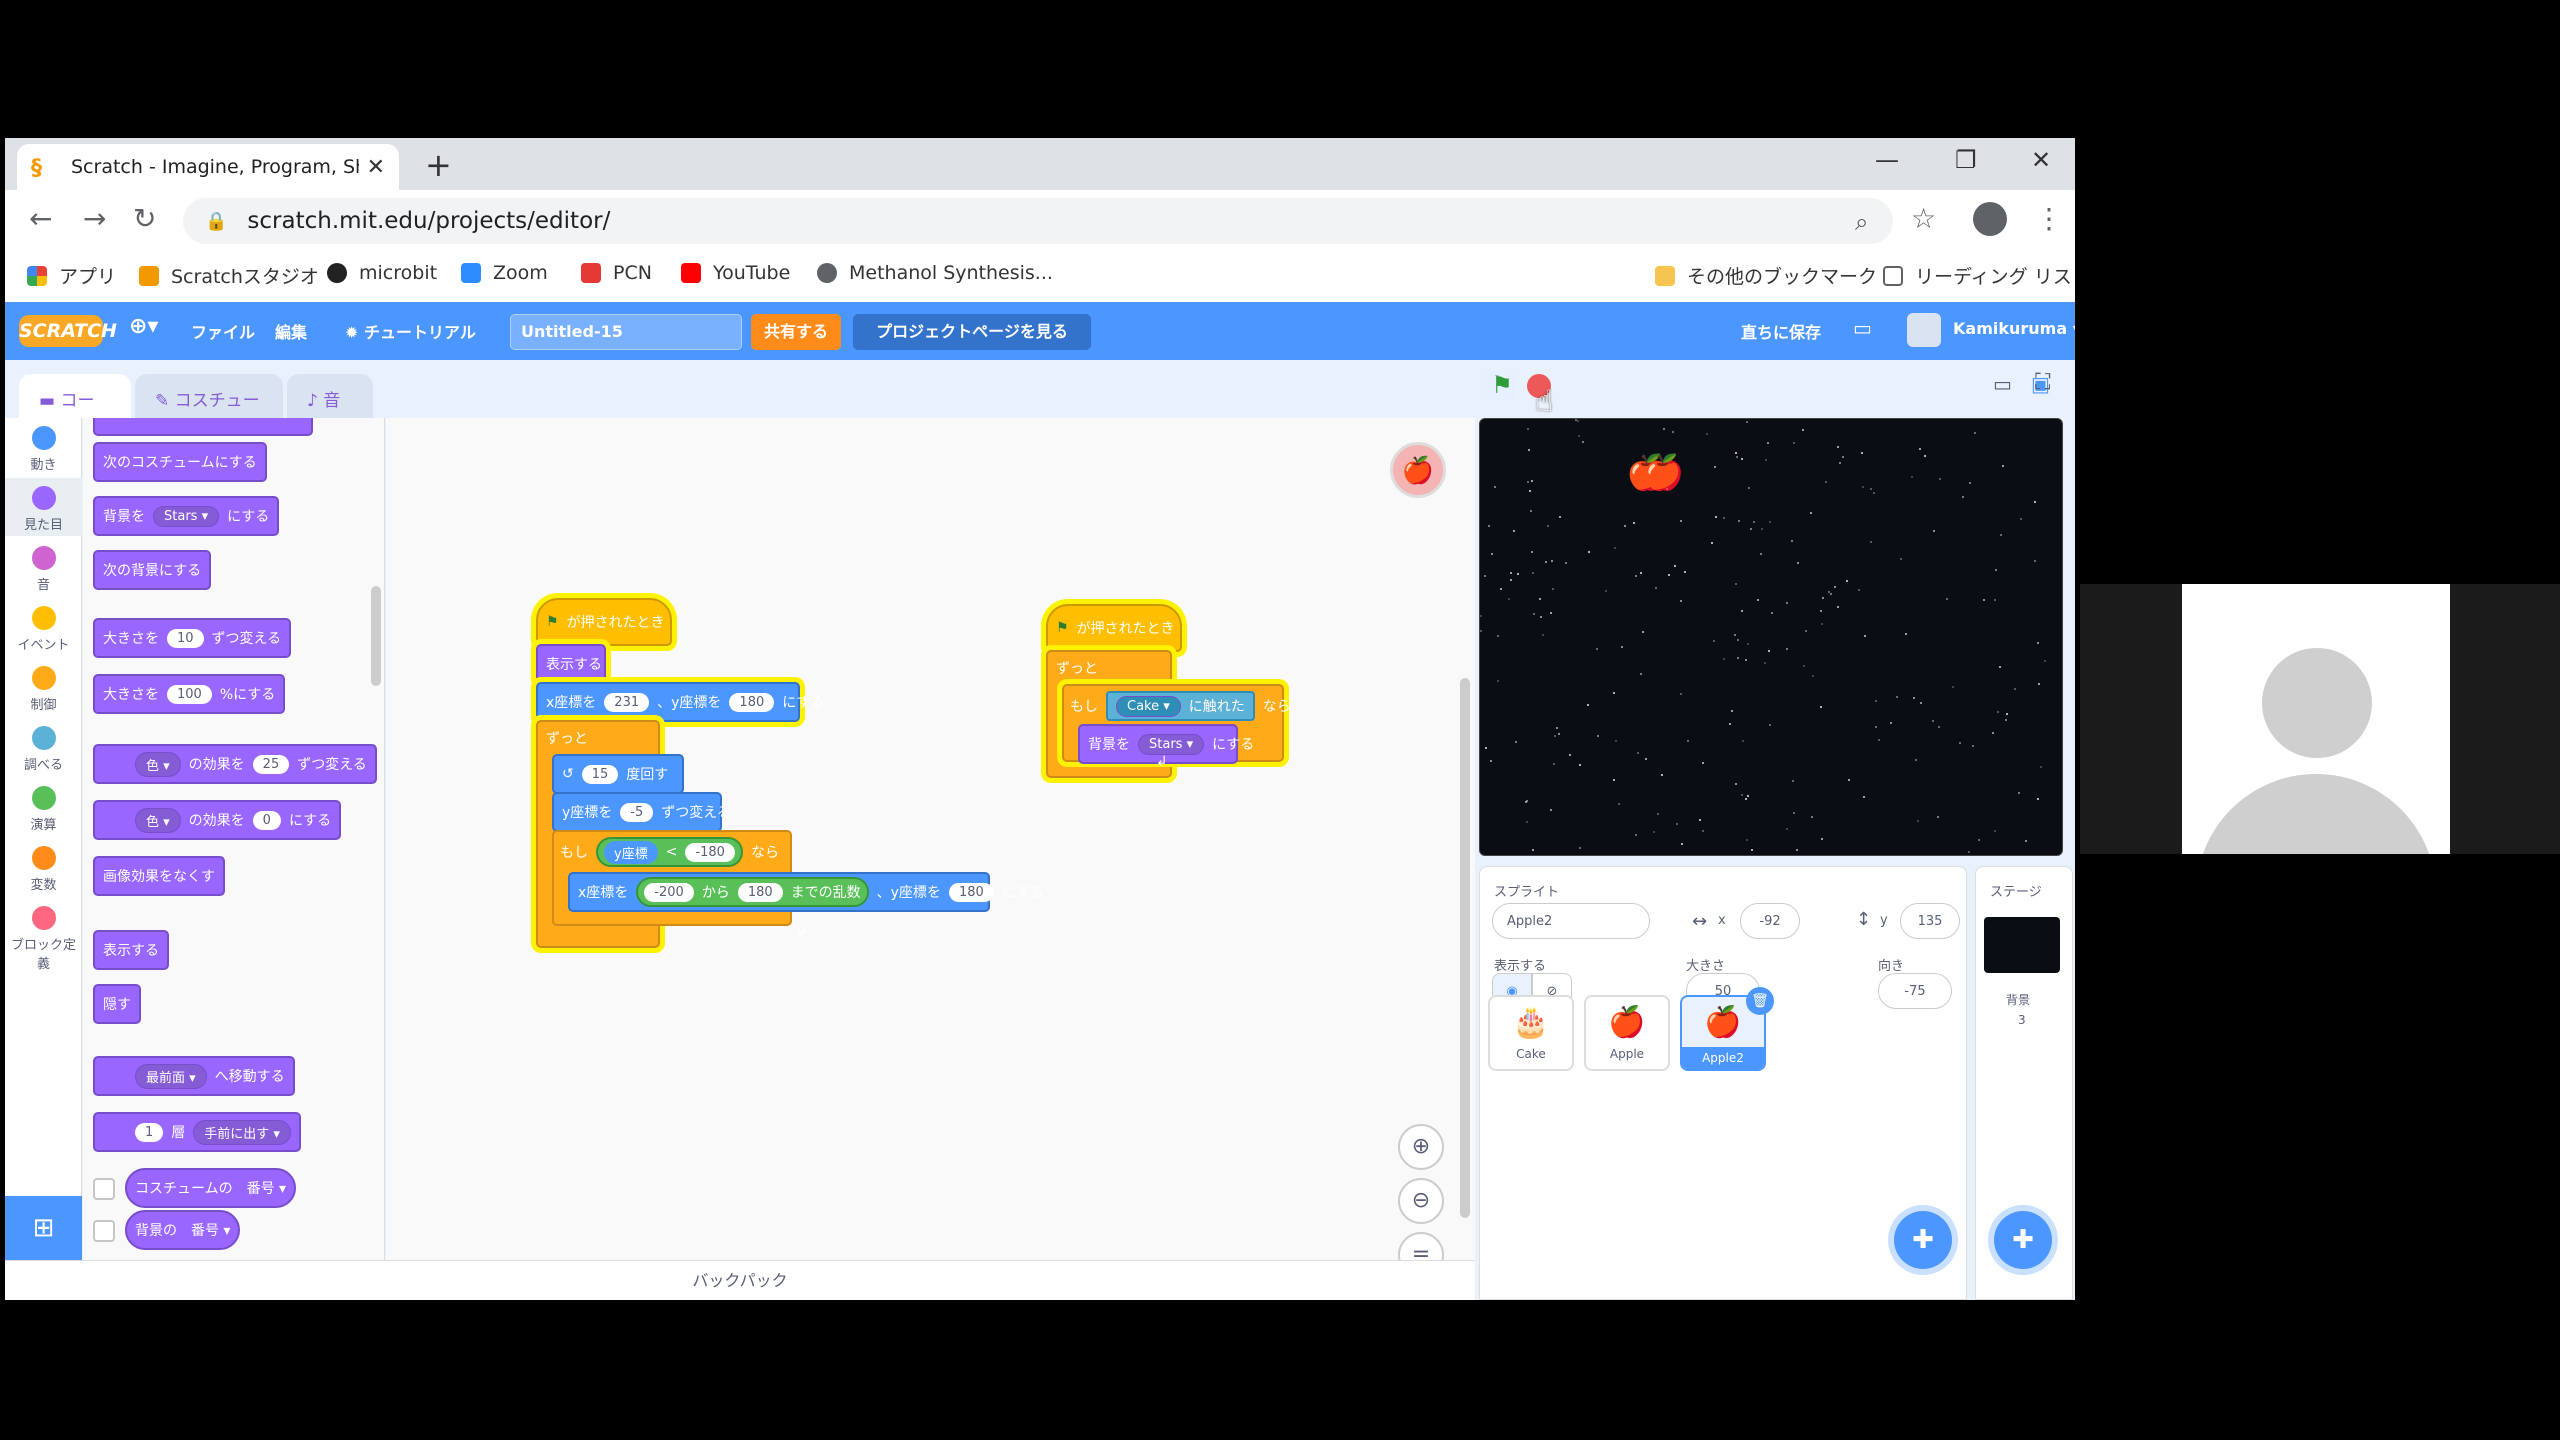  I want to click on tab-costumes: ✎ コスチューム, so click(209, 405).